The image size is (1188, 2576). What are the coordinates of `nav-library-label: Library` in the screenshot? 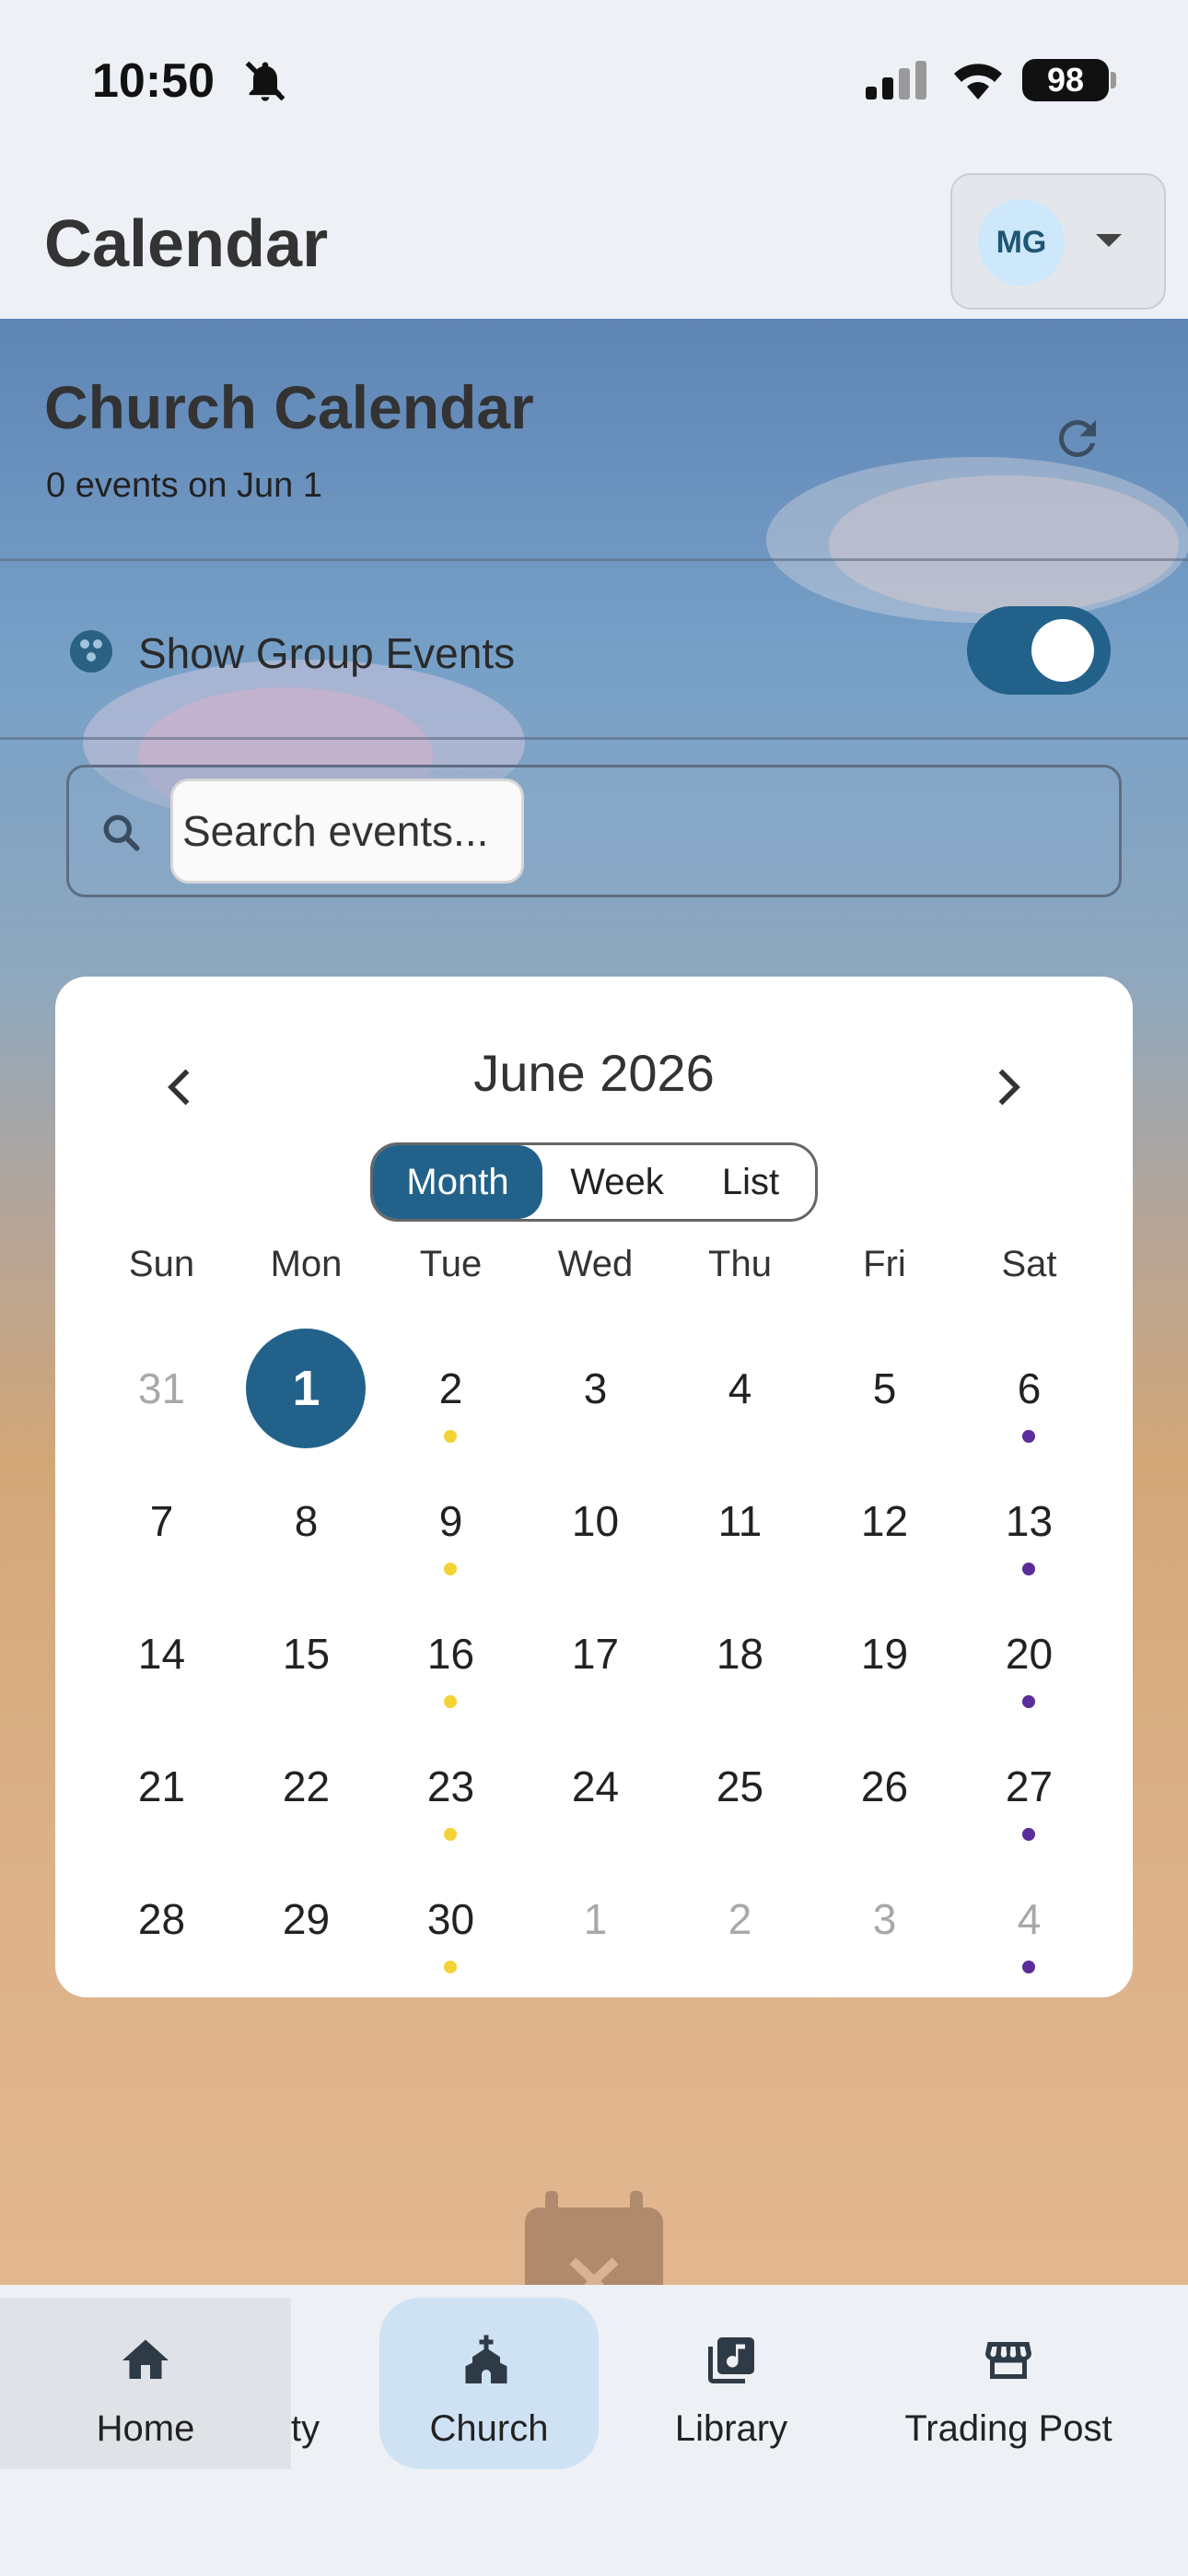 It's located at (731, 2428).